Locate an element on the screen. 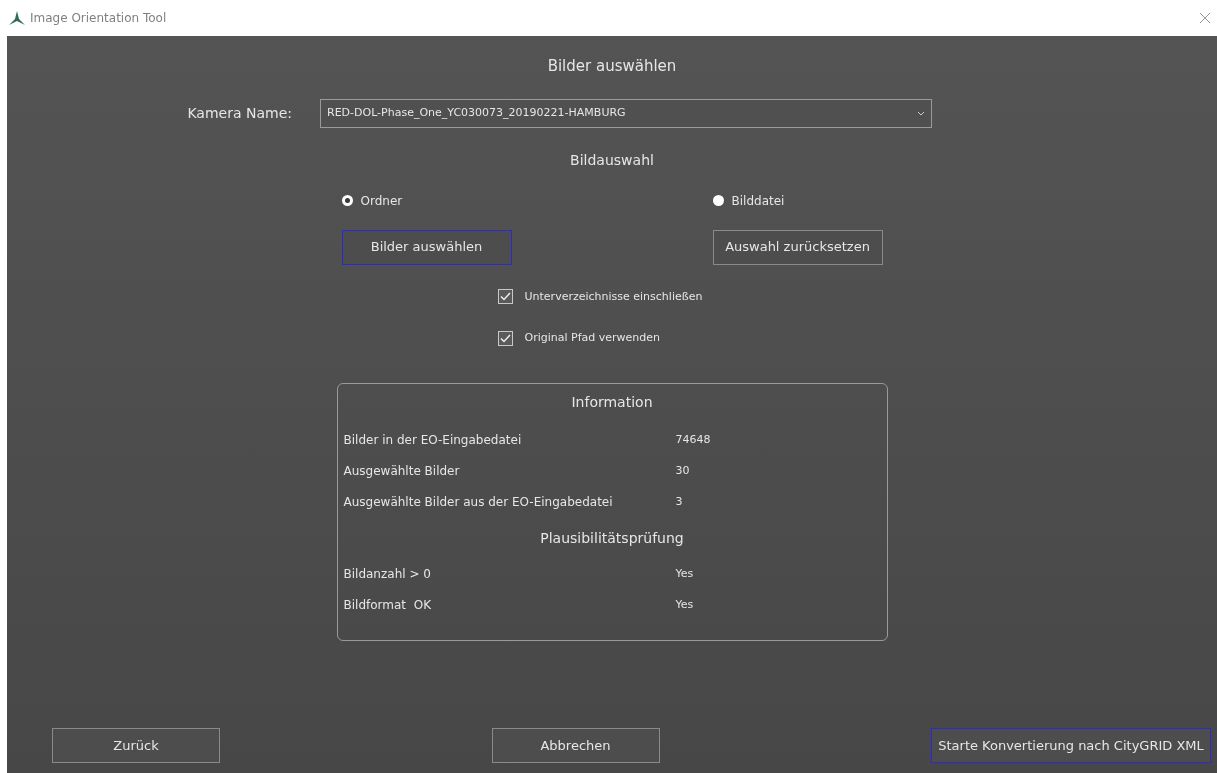 The image size is (1217, 773). close-icon is located at coordinates (1205, 18).